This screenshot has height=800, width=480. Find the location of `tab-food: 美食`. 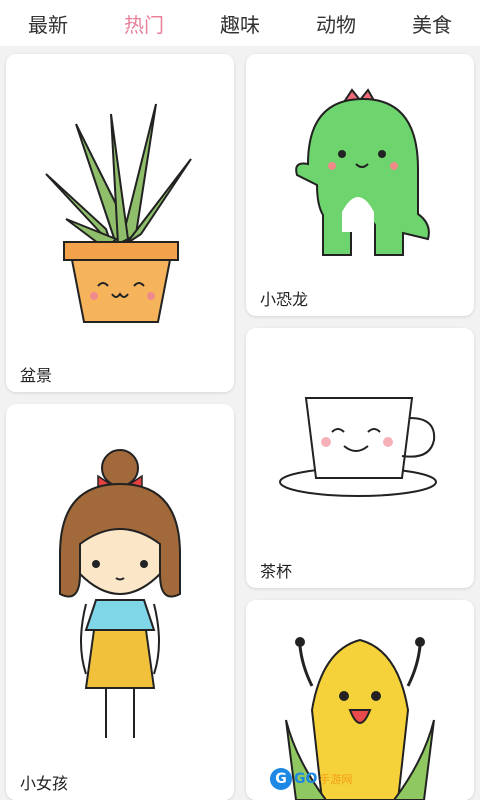

tab-food: 美食 is located at coordinates (432, 23).